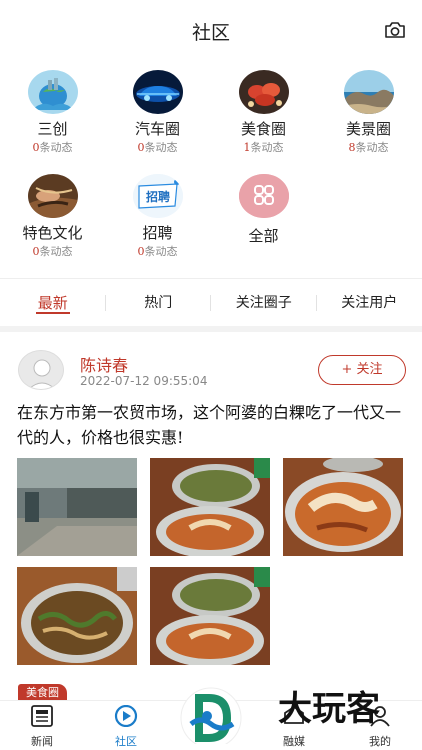  I want to click on circle-item-car: 汽车圈 0条动态, so click(157, 112).